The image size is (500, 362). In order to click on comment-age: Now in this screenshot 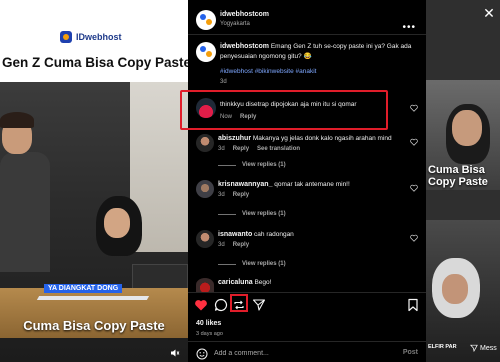, I will do `click(226, 117)`.